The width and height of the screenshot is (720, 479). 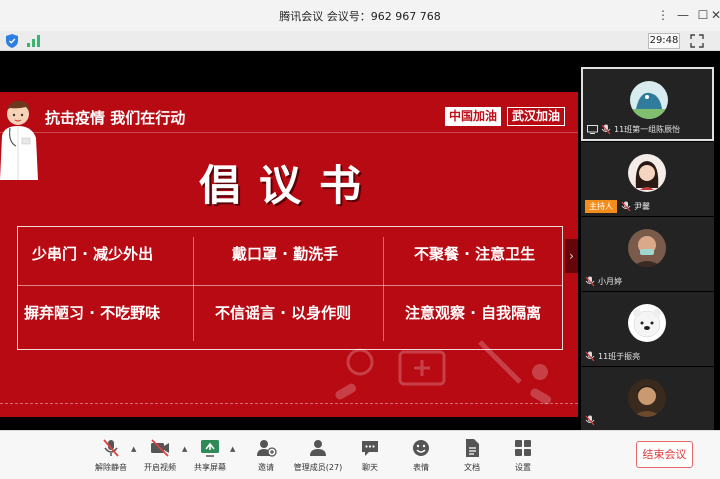 I want to click on manage-members-button: 管理成员(27), so click(x=318, y=457).